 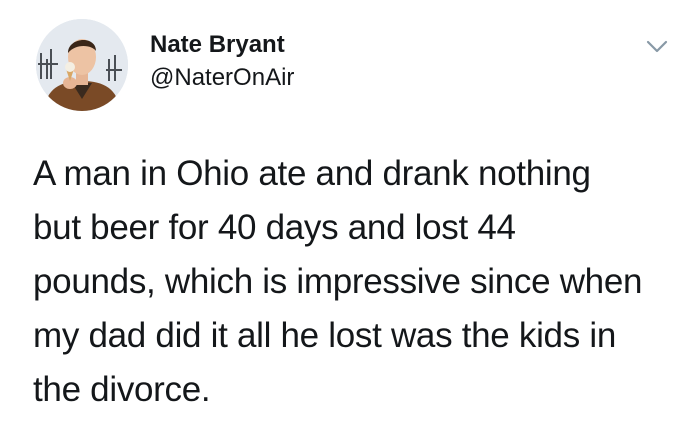 I want to click on tweet-text-line: pounds, which is impressive since when, so click(x=338, y=281).